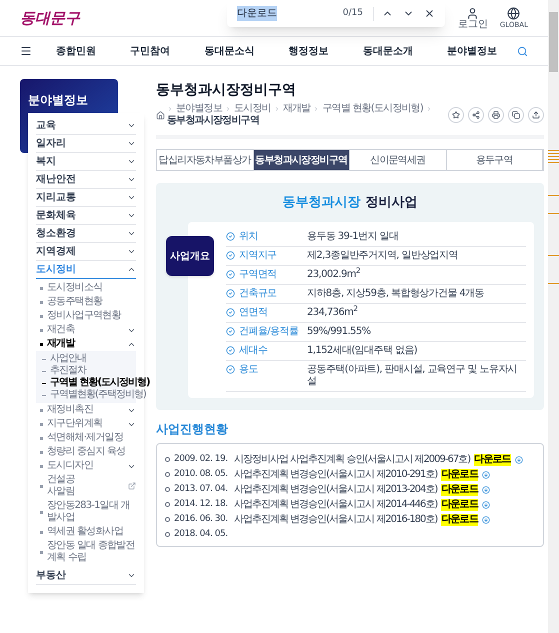 Image resolution: width=559 pixels, height=633 pixels. What do you see at coordinates (412, 376) in the screenshot?
I see `field-value: 공동주택(아파트), 판매시설, 교육연구 및 노유자시설` at bounding box center [412, 376].